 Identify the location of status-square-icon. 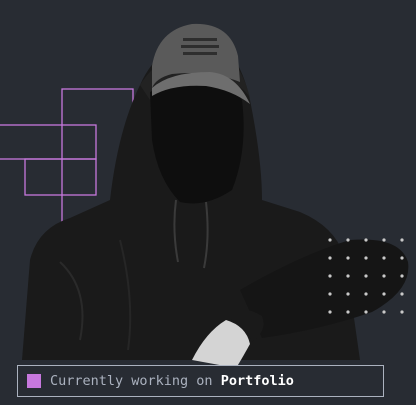
(34, 381).